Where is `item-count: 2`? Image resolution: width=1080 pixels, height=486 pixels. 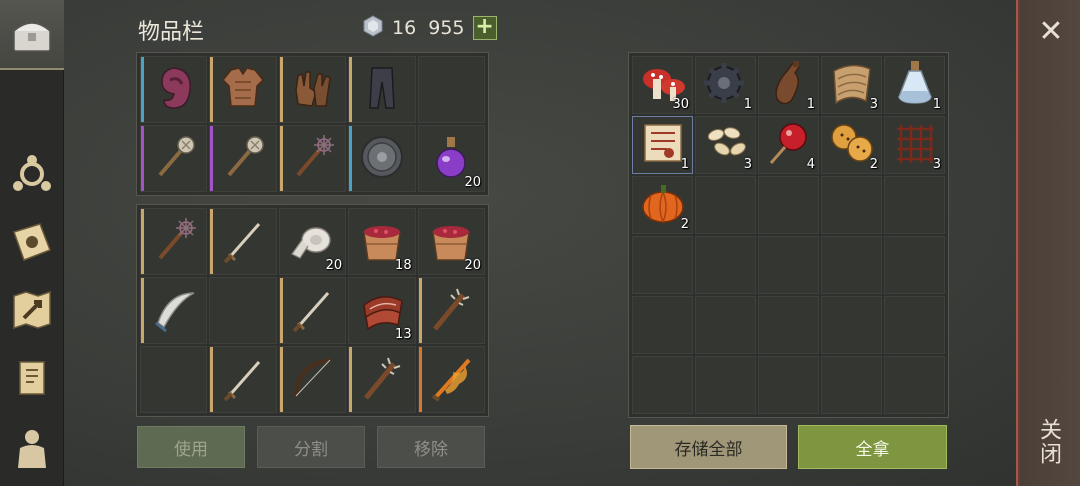 item-count: 2 is located at coordinates (873, 164).